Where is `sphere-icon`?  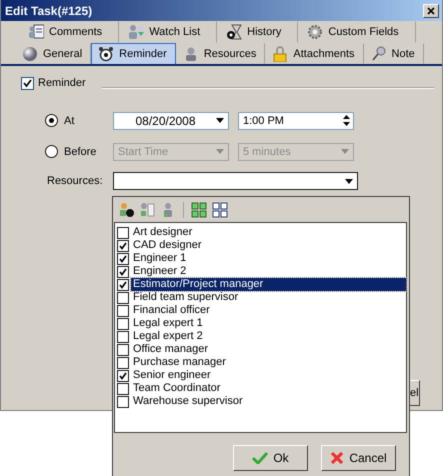 sphere-icon is located at coordinates (30, 54).